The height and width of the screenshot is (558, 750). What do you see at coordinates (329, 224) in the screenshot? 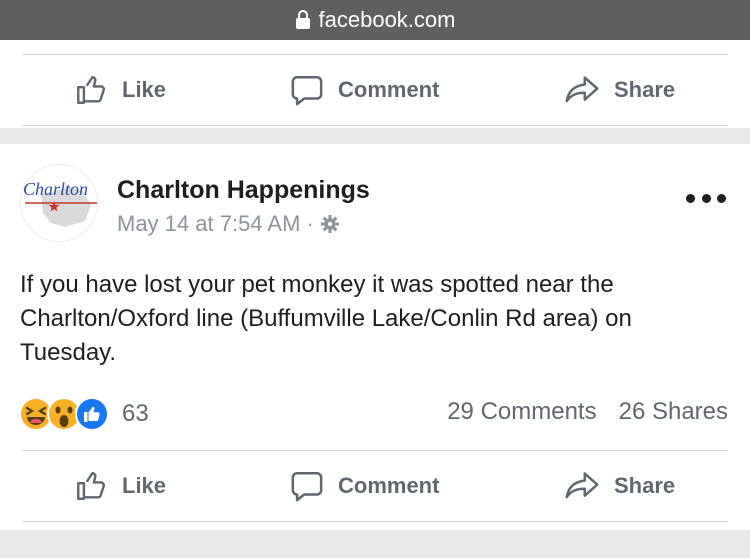
I see `gear-icon` at bounding box center [329, 224].